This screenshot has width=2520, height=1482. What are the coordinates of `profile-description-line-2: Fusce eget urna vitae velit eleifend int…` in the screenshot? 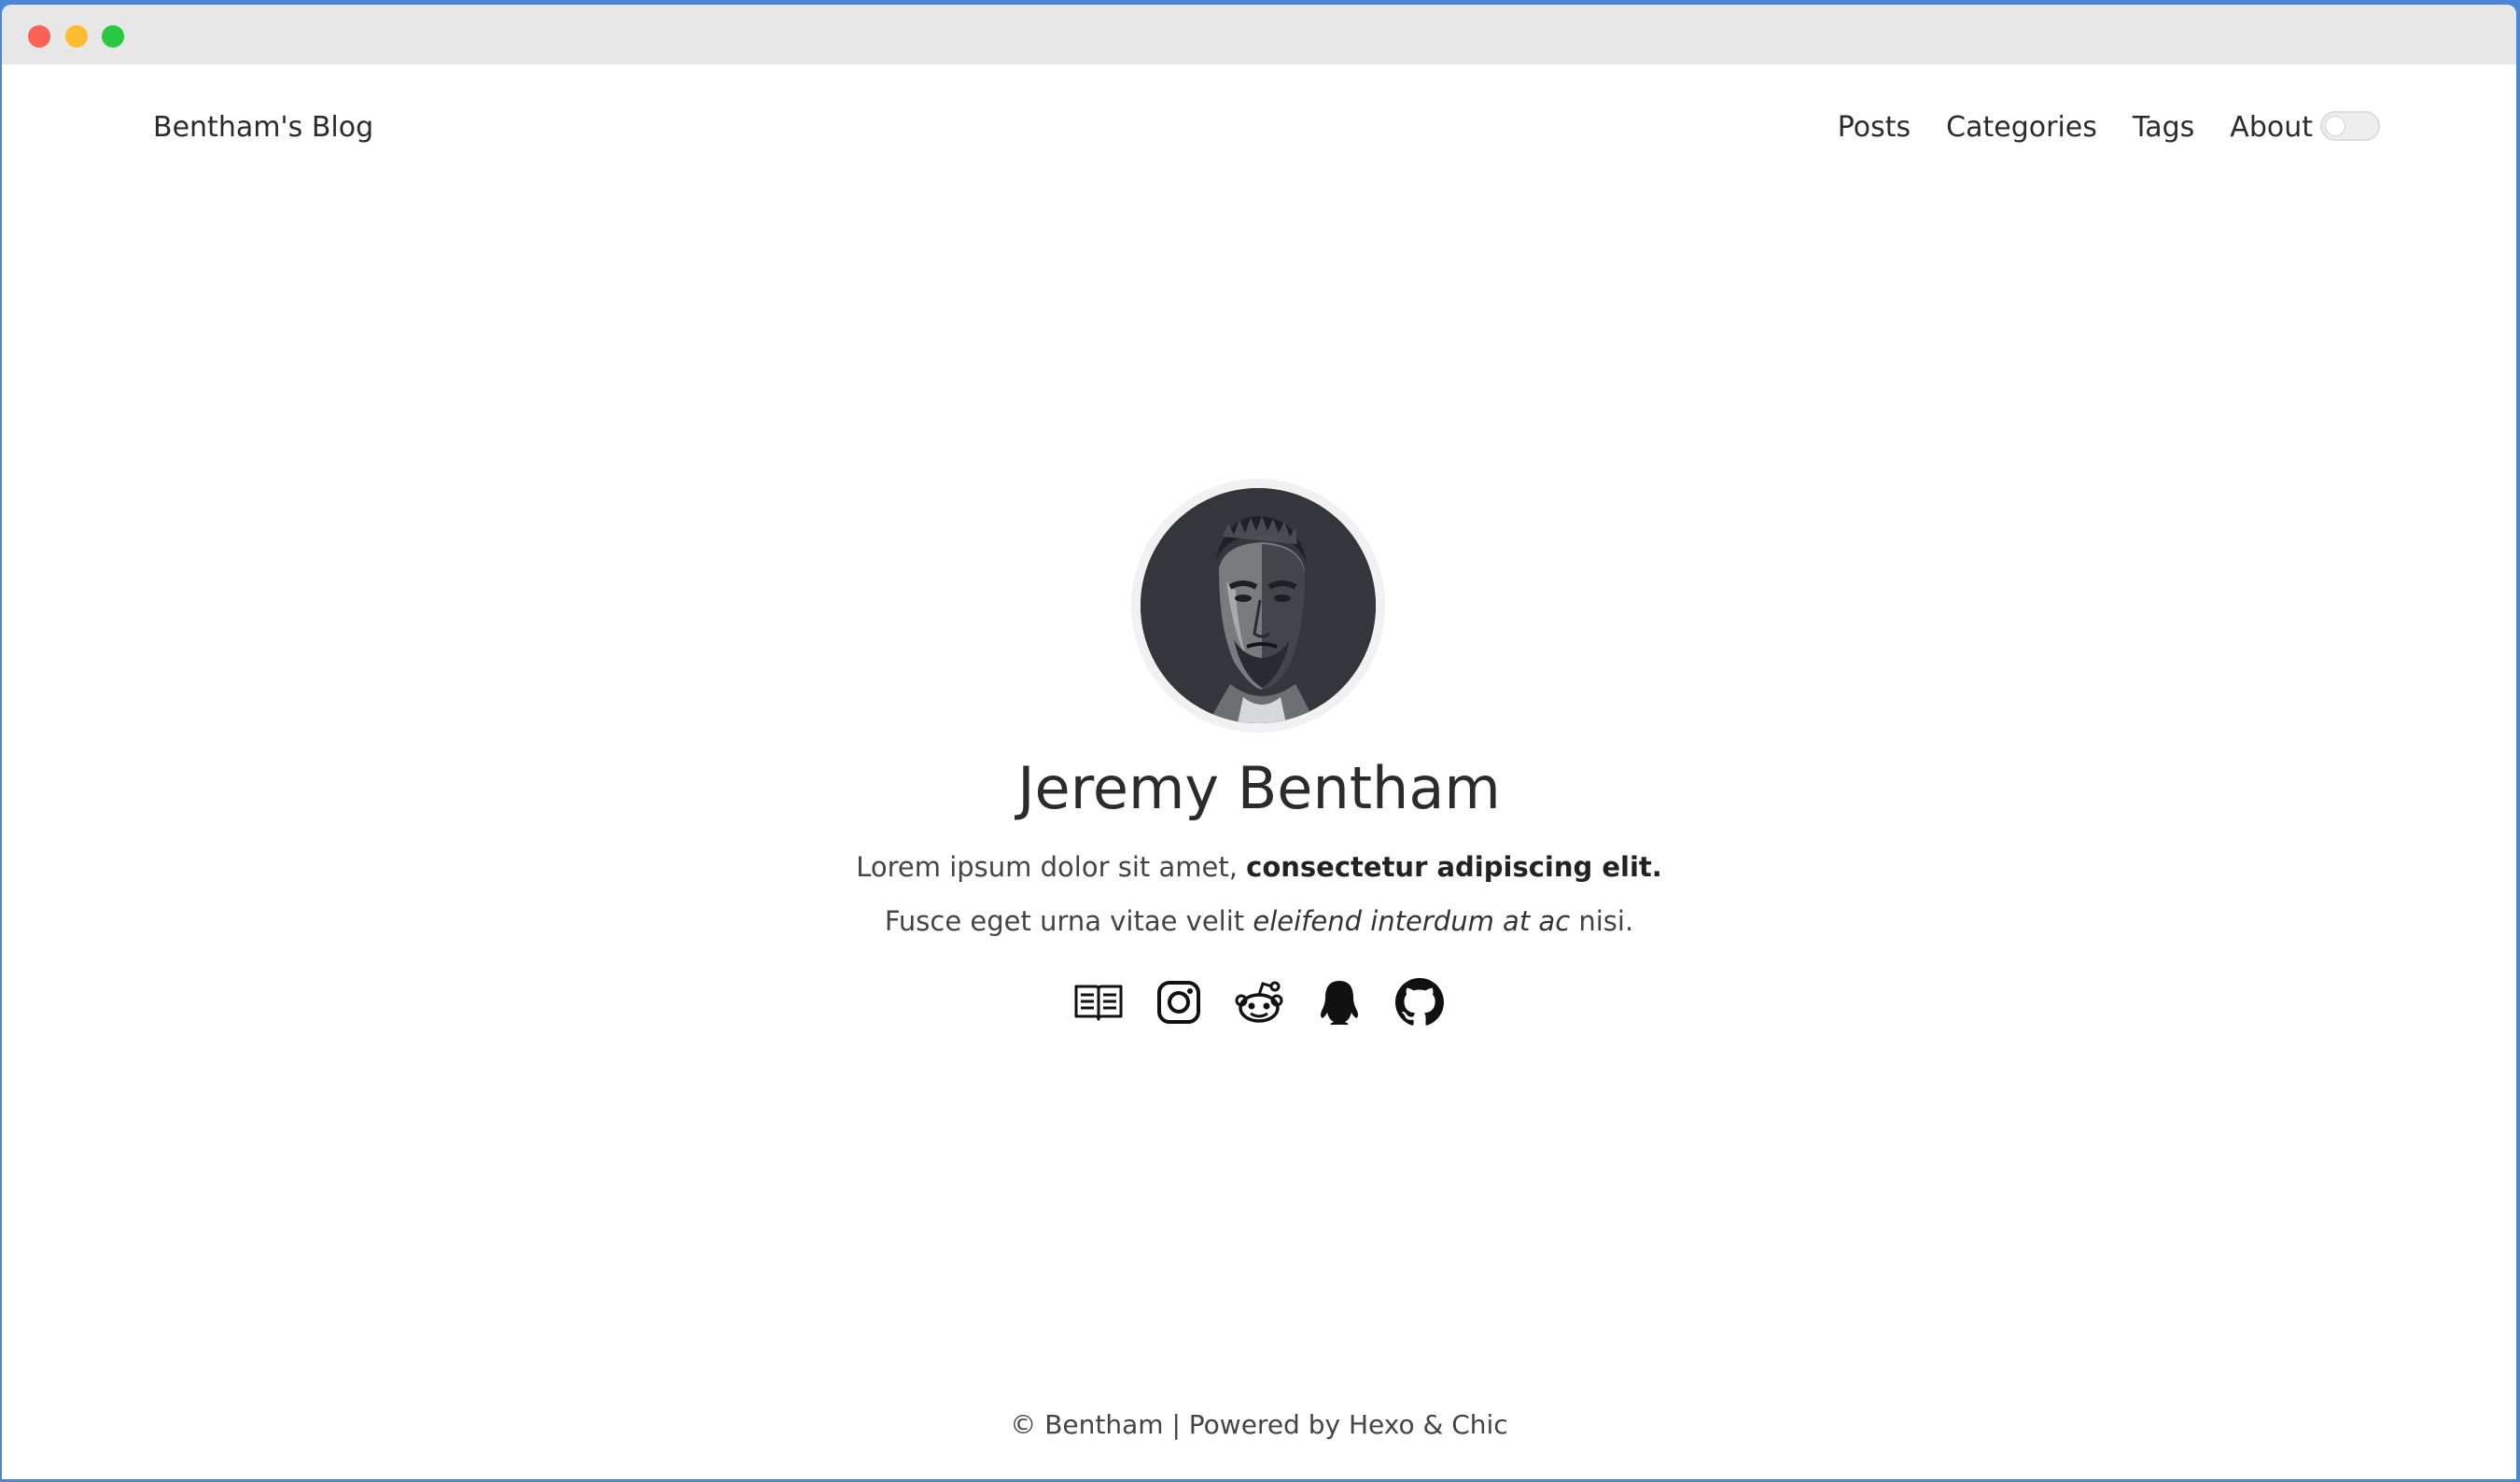 It's located at (1259, 921).